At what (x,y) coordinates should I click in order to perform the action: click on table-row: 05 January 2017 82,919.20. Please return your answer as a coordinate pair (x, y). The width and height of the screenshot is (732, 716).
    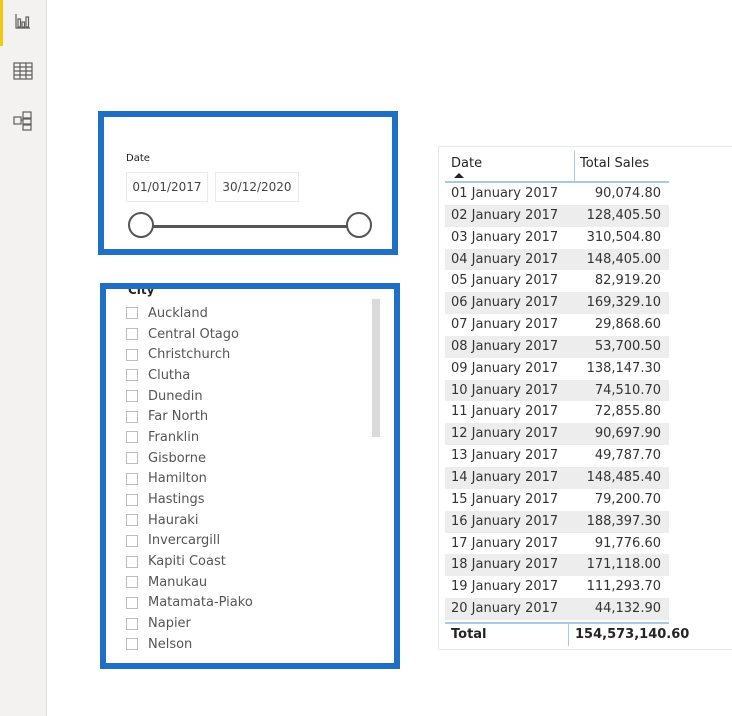
    Looking at the image, I should click on (557, 281).